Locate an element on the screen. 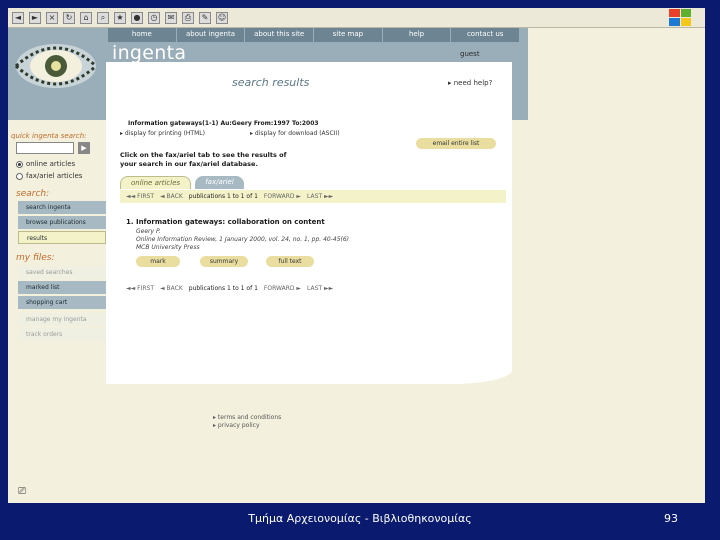  print-option-label: display for printing (HTML) is located at coordinates (165, 133).